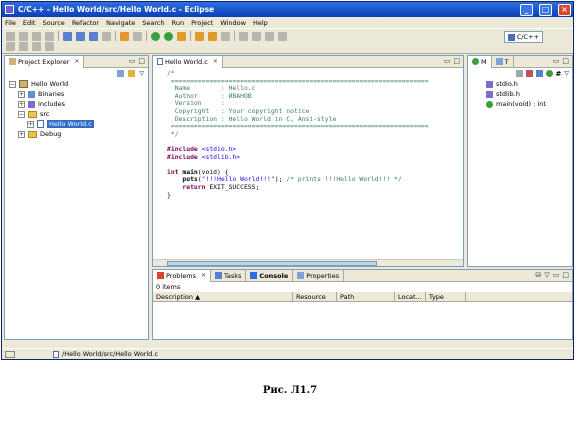 The height and width of the screenshot is (422, 580). I want to click on filter-icon: ⛁, so click(538, 275).